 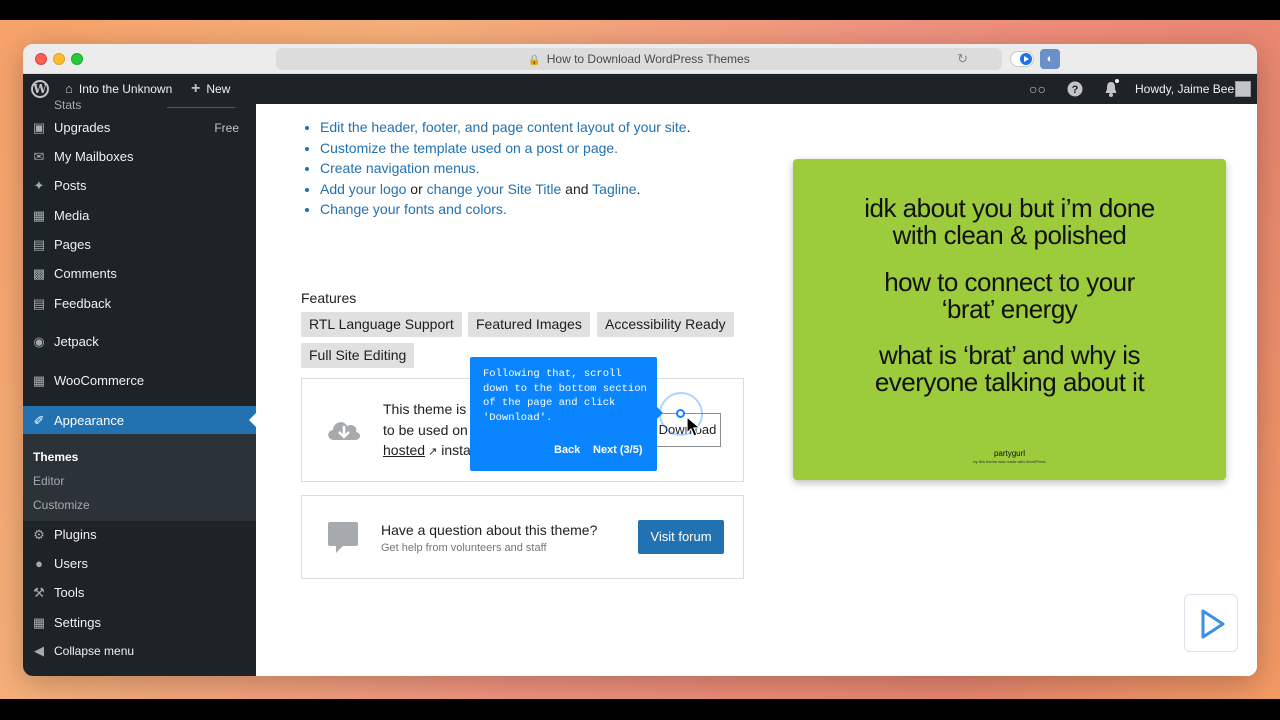 What do you see at coordinates (681, 537) in the screenshot?
I see `visit-forum-button: Visit forum` at bounding box center [681, 537].